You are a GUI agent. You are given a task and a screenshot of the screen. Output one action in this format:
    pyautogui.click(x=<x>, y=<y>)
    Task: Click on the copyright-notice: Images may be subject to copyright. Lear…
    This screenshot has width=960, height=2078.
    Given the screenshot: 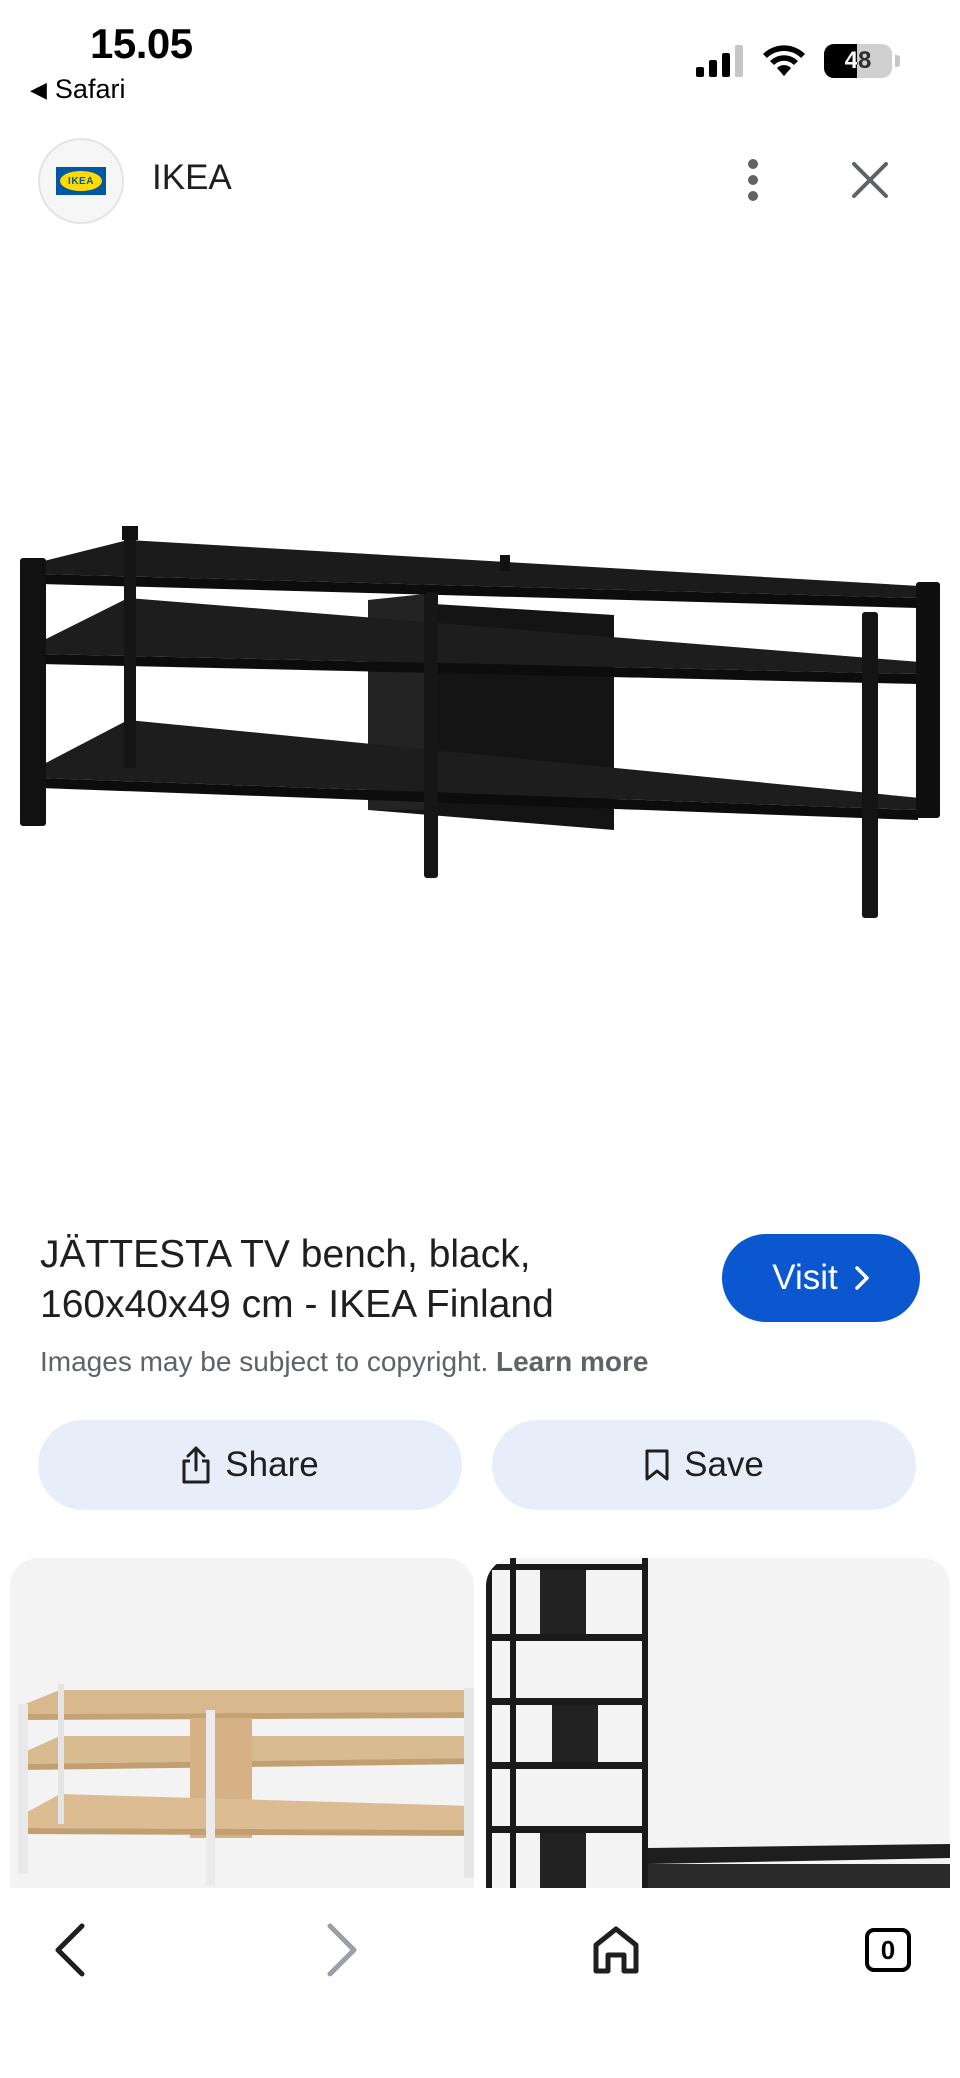 What is the action you would take?
    pyautogui.click(x=344, y=1362)
    